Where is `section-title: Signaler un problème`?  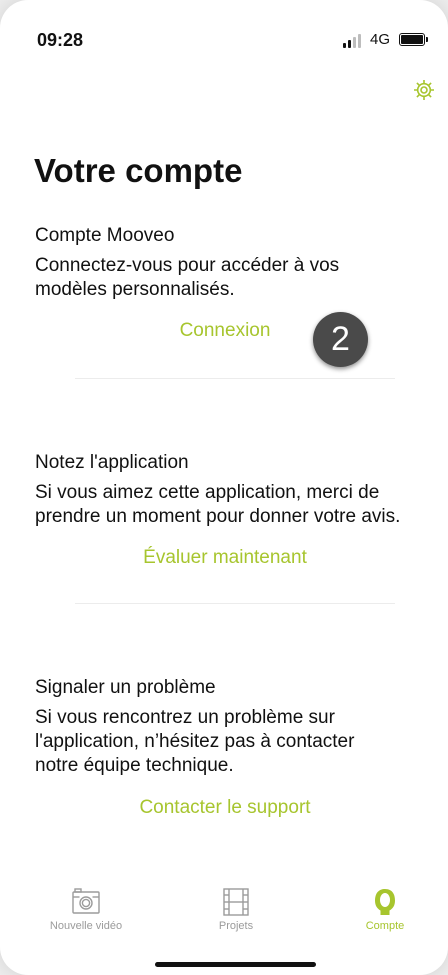 section-title: Signaler un problème is located at coordinates (125, 687).